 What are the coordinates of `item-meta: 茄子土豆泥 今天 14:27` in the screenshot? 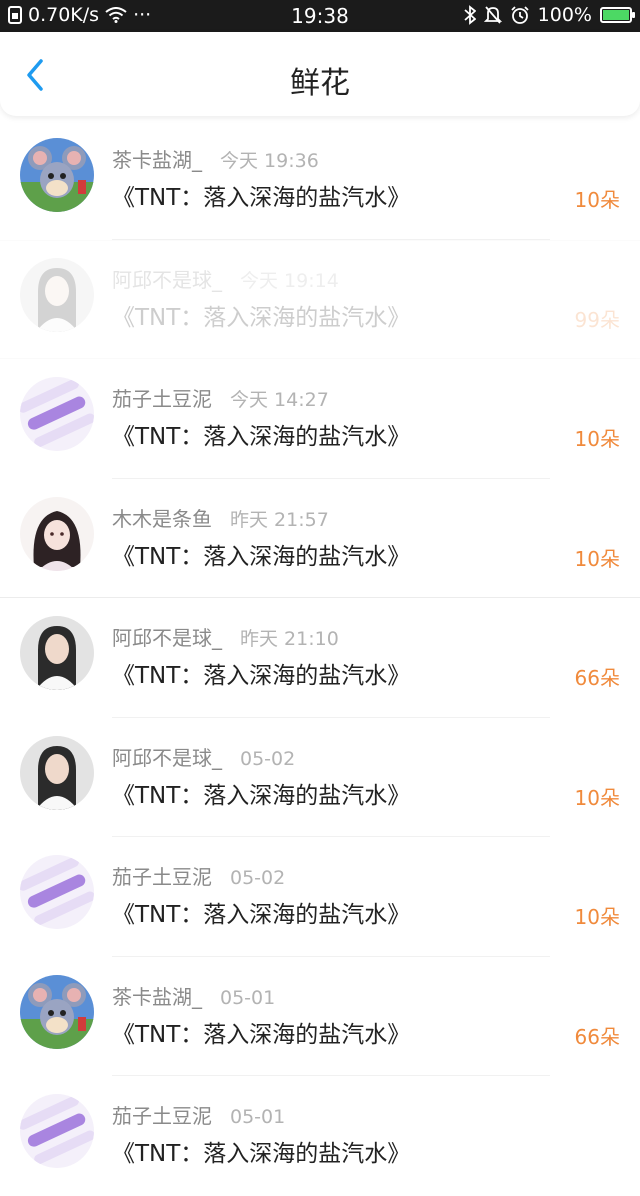 It's located at (220, 397).